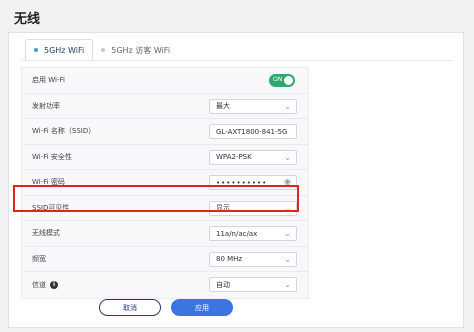 This screenshot has height=332, width=474. I want to click on info-icon: i, so click(54, 284).